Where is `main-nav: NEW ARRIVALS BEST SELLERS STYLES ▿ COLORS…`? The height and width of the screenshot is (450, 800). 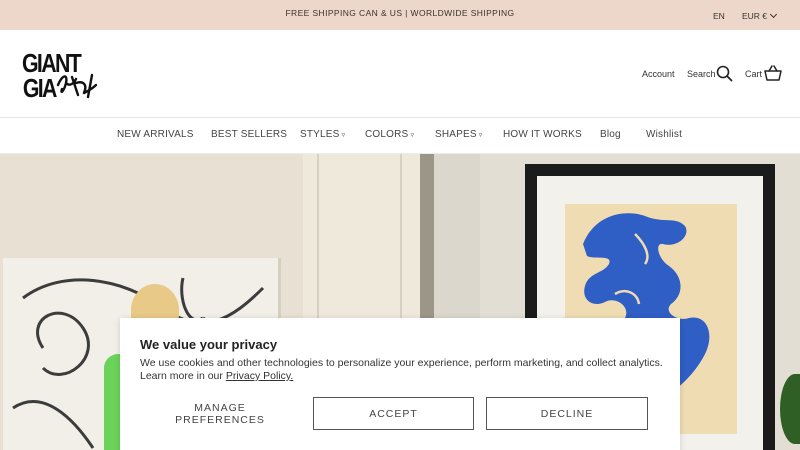 main-nav: NEW ARRIVALS BEST SELLERS STYLES ▿ COLORS… is located at coordinates (400, 136).